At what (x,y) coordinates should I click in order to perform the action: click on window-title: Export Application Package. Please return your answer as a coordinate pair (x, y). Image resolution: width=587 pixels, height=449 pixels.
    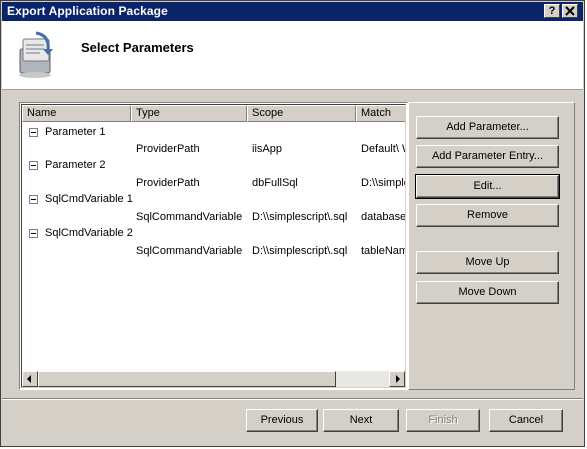
    Looking at the image, I should click on (87, 11).